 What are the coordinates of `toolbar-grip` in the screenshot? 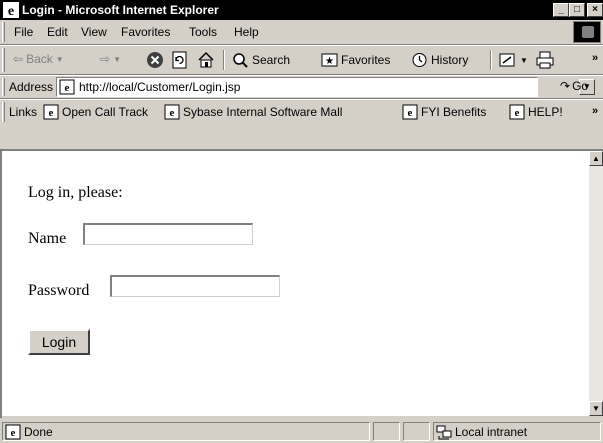 It's located at (3, 60).